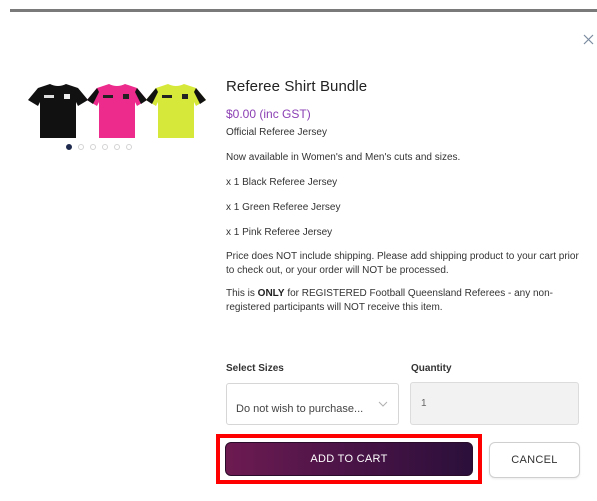 This screenshot has width=597, height=501. Describe the element at coordinates (271, 293) in the screenshot. I see `eligibility-bold: ONLY` at that location.